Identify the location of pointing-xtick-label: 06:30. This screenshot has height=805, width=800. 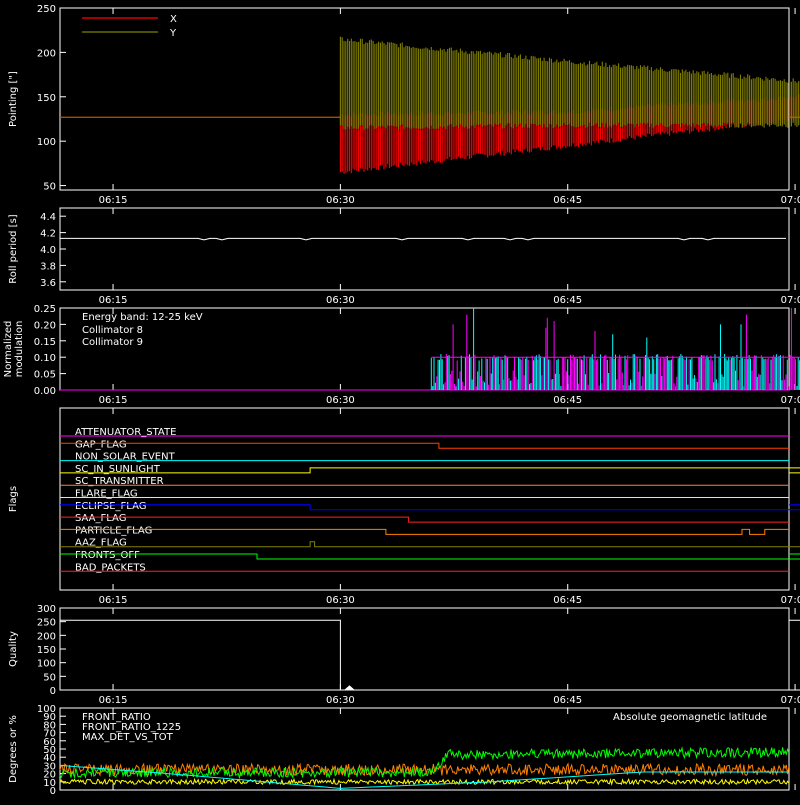
(340, 200).